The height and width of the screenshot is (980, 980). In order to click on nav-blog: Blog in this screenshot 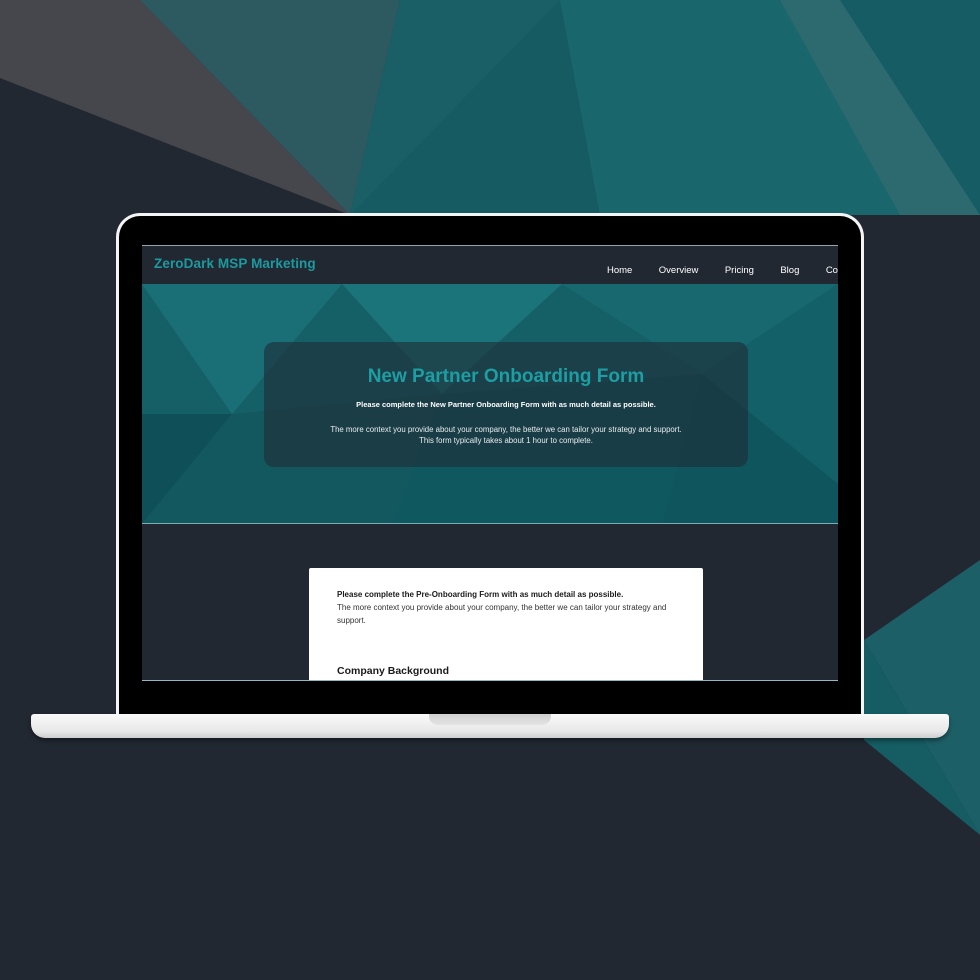, I will do `click(789, 270)`.